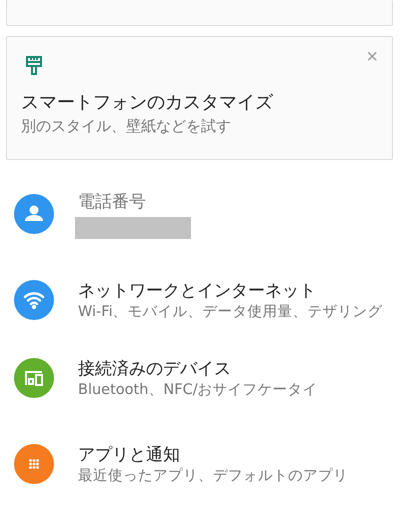  What do you see at coordinates (200, 214) in the screenshot?
I see `settings-item: 電話番号` at bounding box center [200, 214].